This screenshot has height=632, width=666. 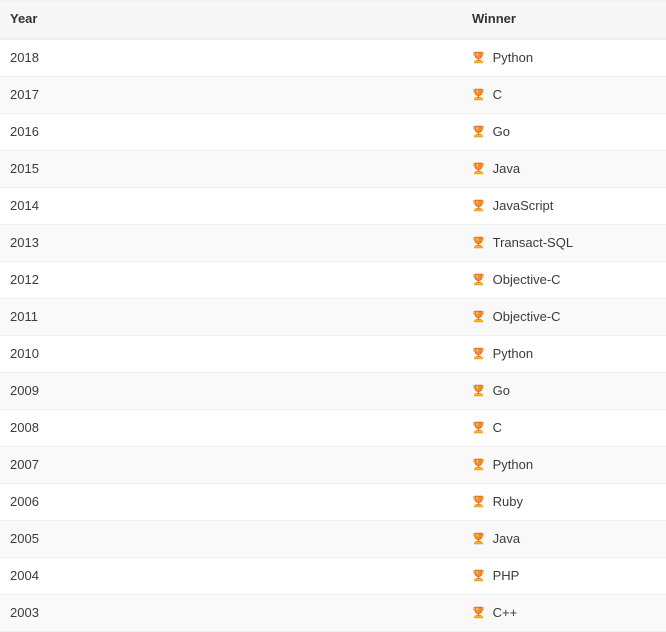 What do you see at coordinates (564, 206) in the screenshot?
I see `cell-winner: JavaScript` at bounding box center [564, 206].